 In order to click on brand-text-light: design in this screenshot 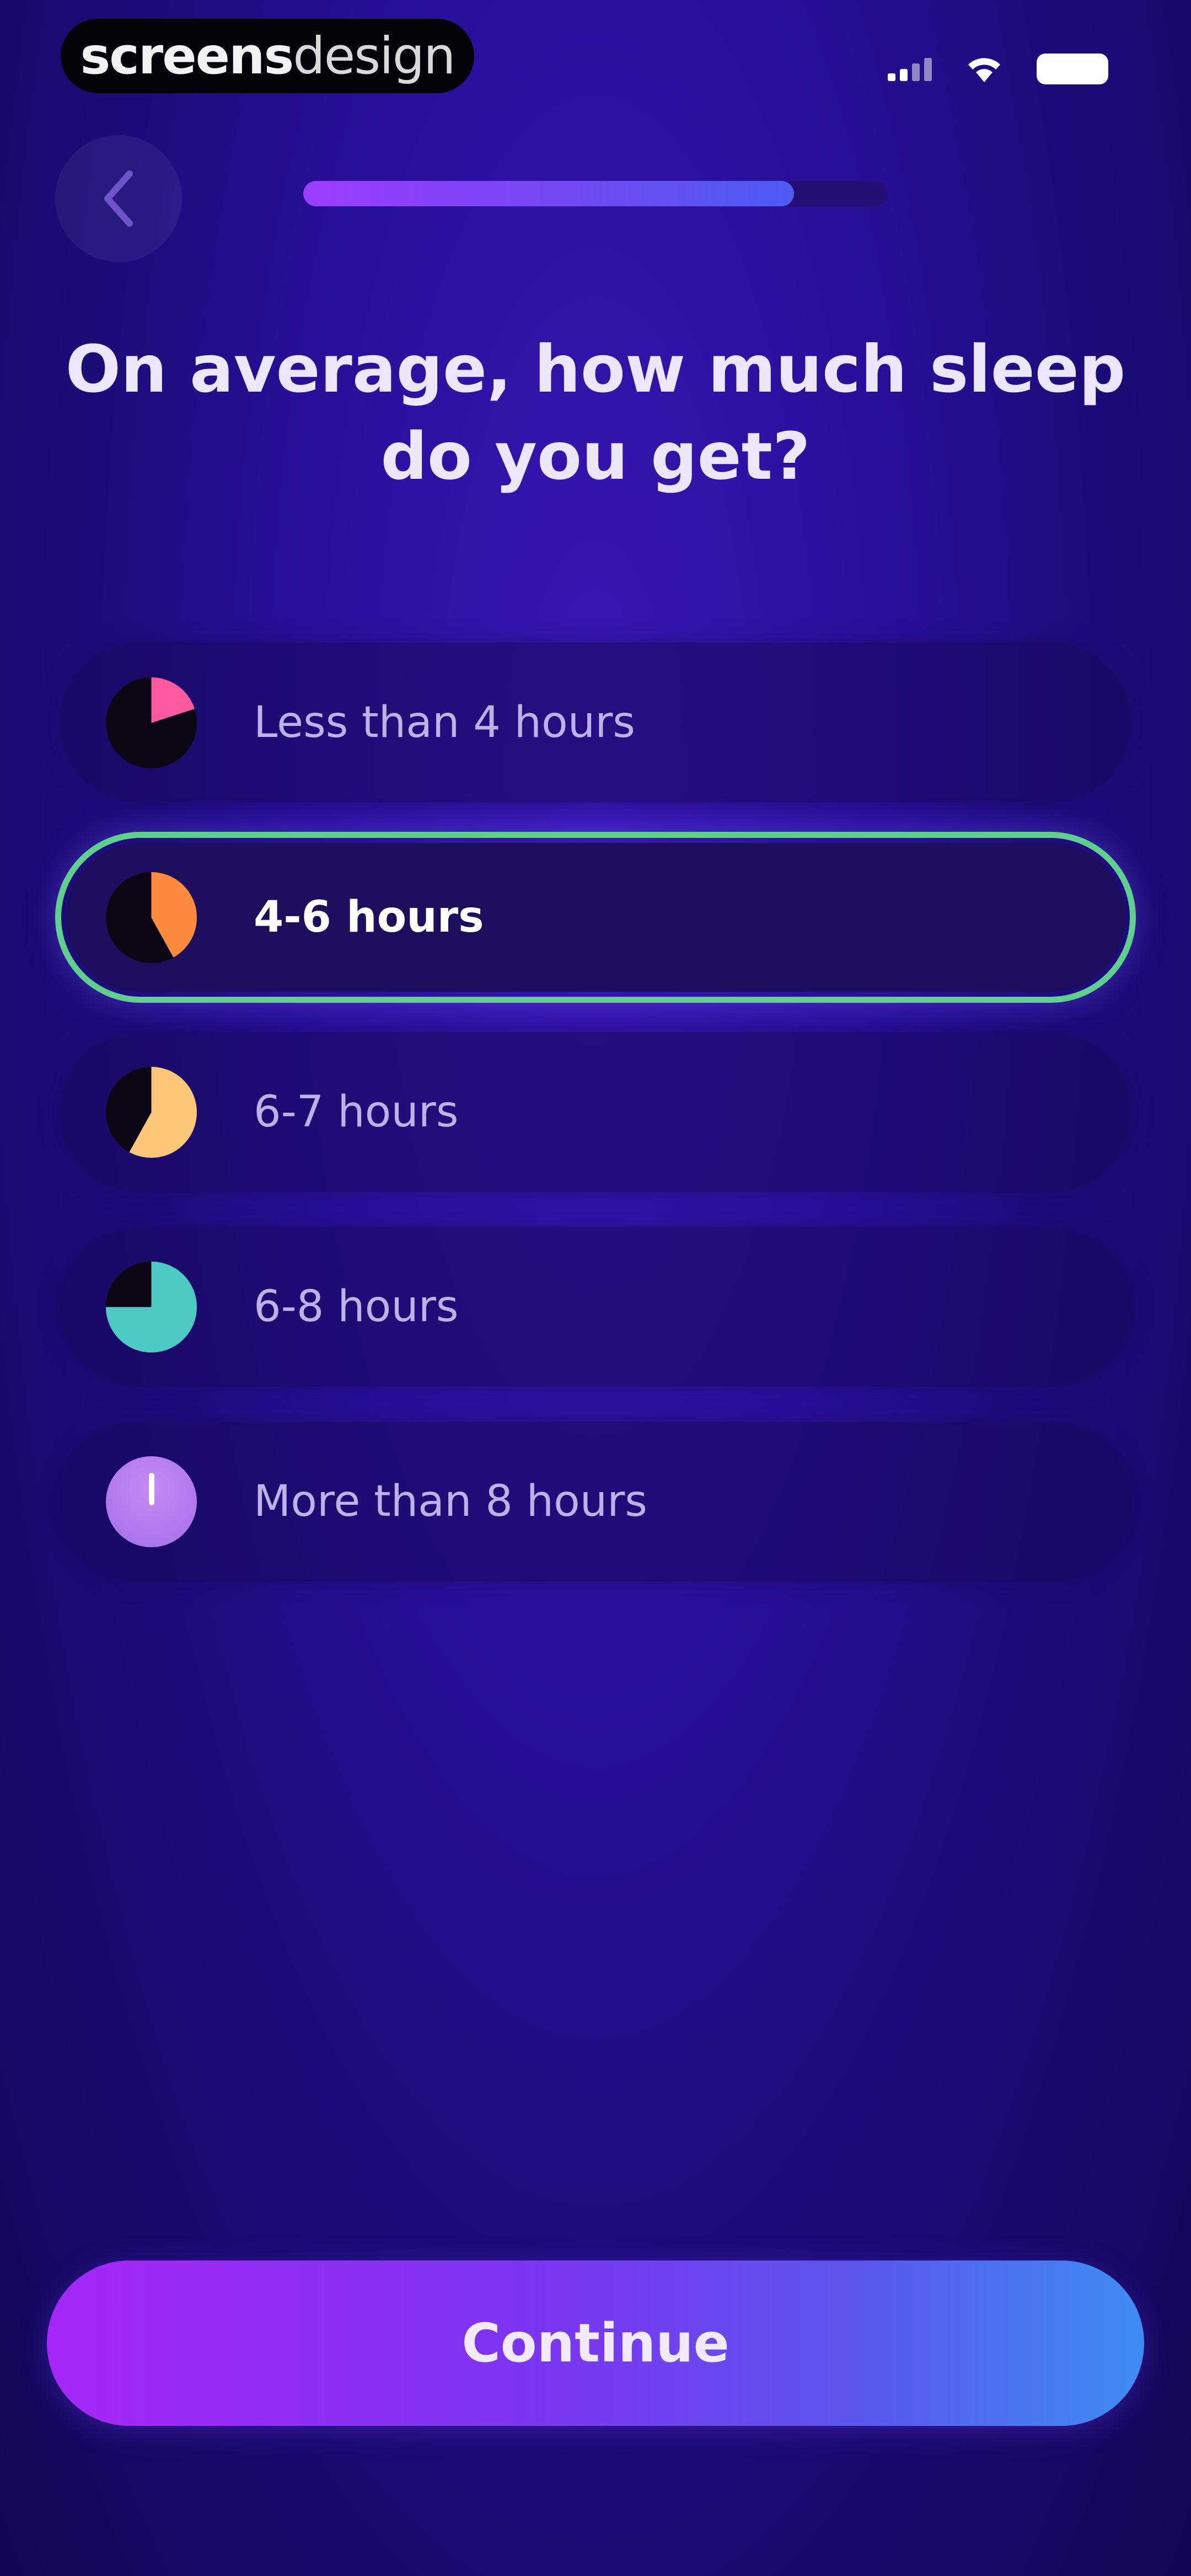, I will do `click(374, 55)`.